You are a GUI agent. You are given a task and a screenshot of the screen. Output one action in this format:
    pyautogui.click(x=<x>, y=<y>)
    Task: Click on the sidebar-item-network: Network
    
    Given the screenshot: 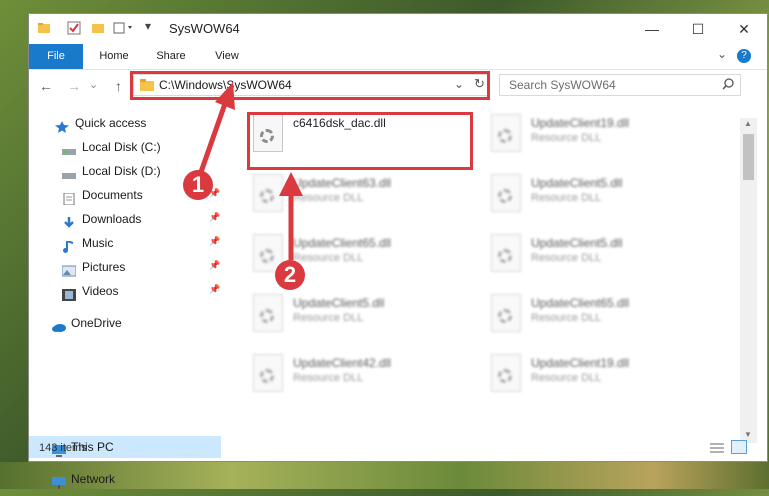 What is the action you would take?
    pyautogui.click(x=83, y=479)
    